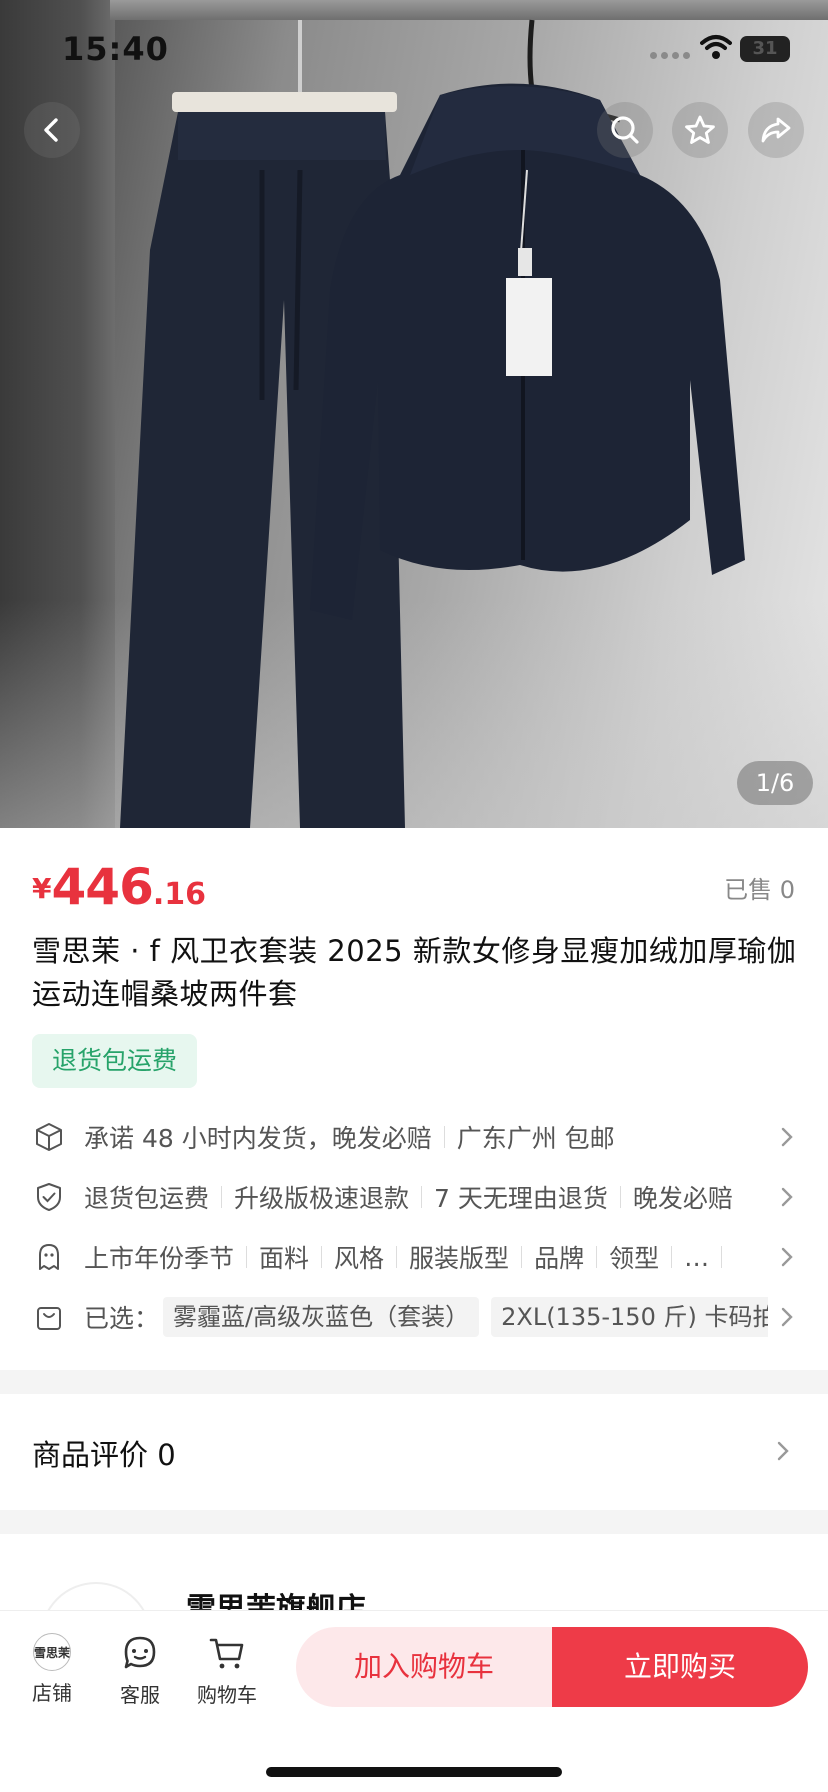 This screenshot has width=828, height=1792. I want to click on reviews-label: 商品评价 0, so click(104, 1455).